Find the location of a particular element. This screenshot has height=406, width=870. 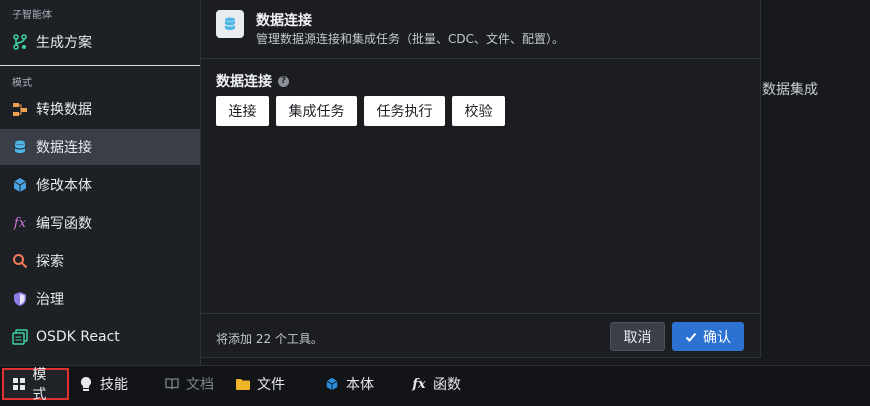

sidebar-item-generate-plan: 生成方案 is located at coordinates (100, 42).